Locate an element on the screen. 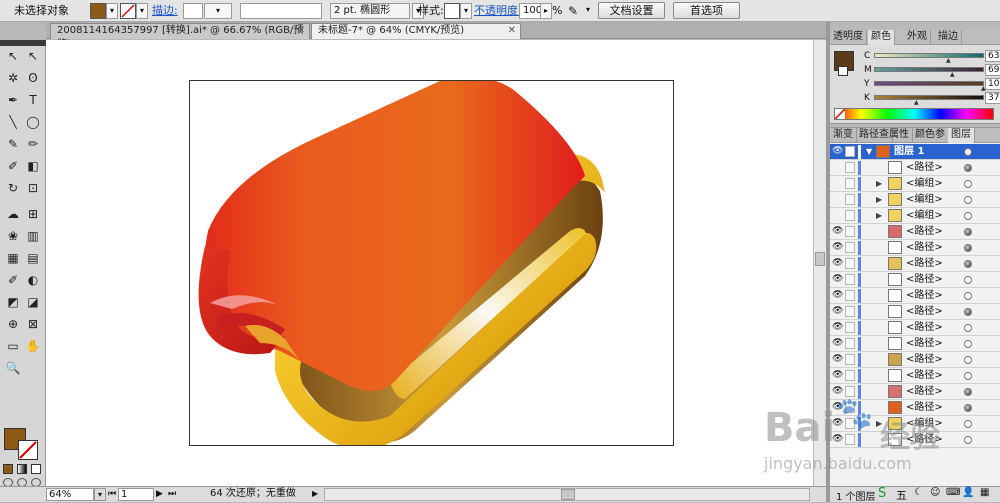 Image resolution: width=1000 pixels, height=503 pixels. tab-transparency: 透明度 is located at coordinates (848, 37).